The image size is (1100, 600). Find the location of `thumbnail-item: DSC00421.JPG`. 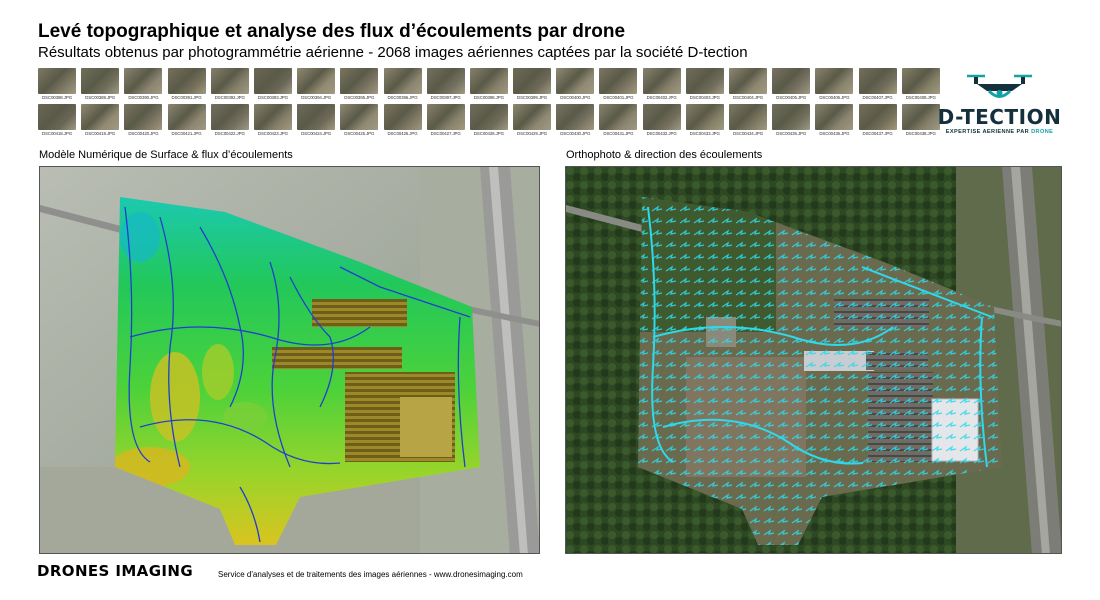

thumbnail-item: DSC00421.JPG is located at coordinates (186, 120).